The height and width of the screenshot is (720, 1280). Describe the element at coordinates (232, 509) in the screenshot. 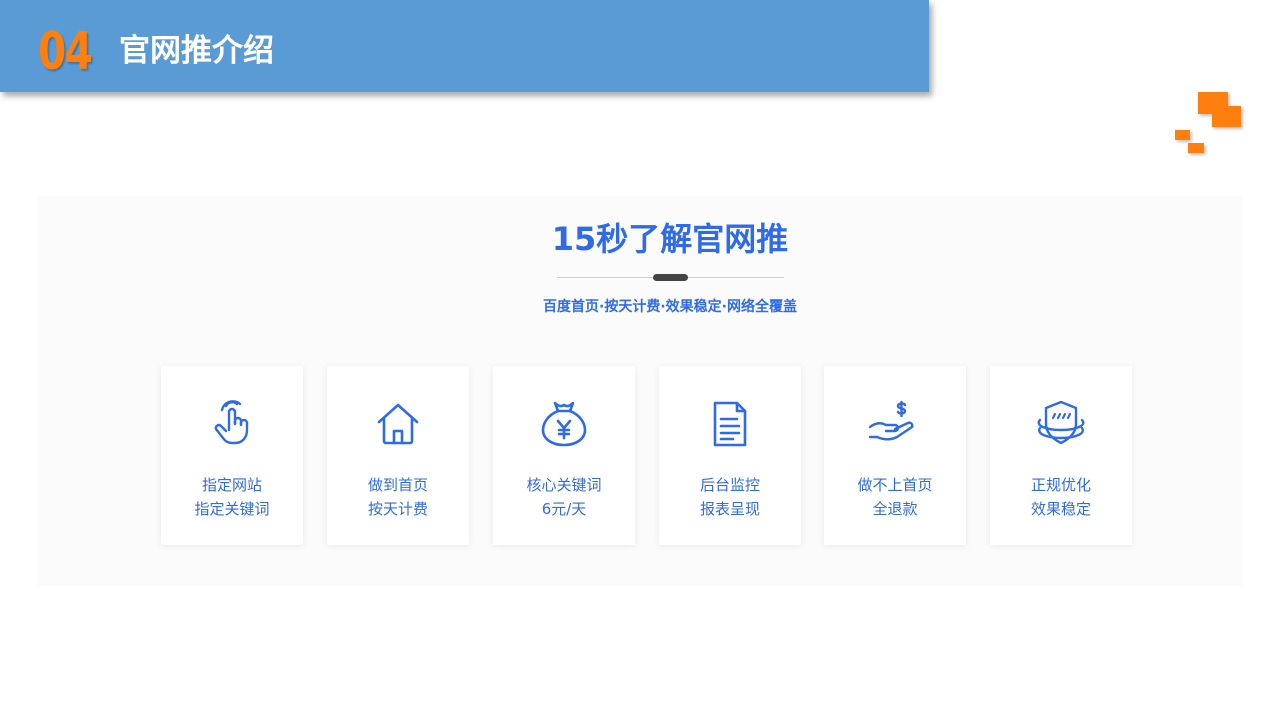

I see `feature-desc: 指定关键词` at that location.